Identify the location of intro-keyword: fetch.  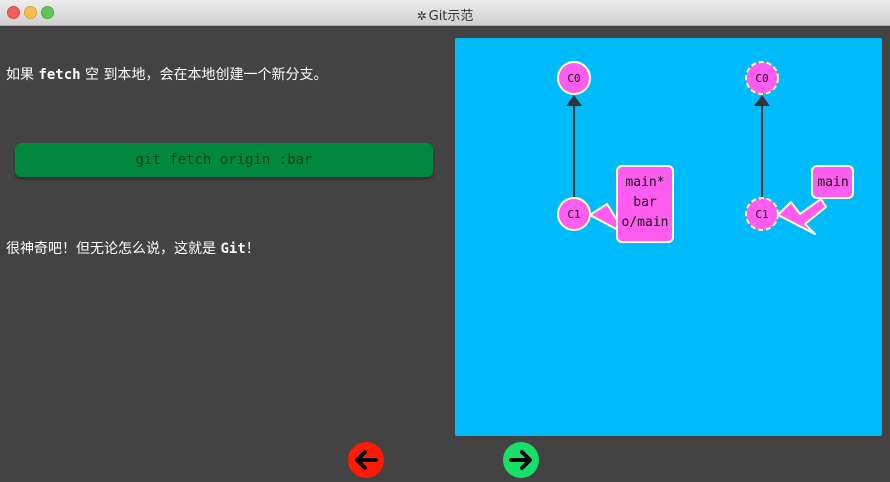
(59, 75).